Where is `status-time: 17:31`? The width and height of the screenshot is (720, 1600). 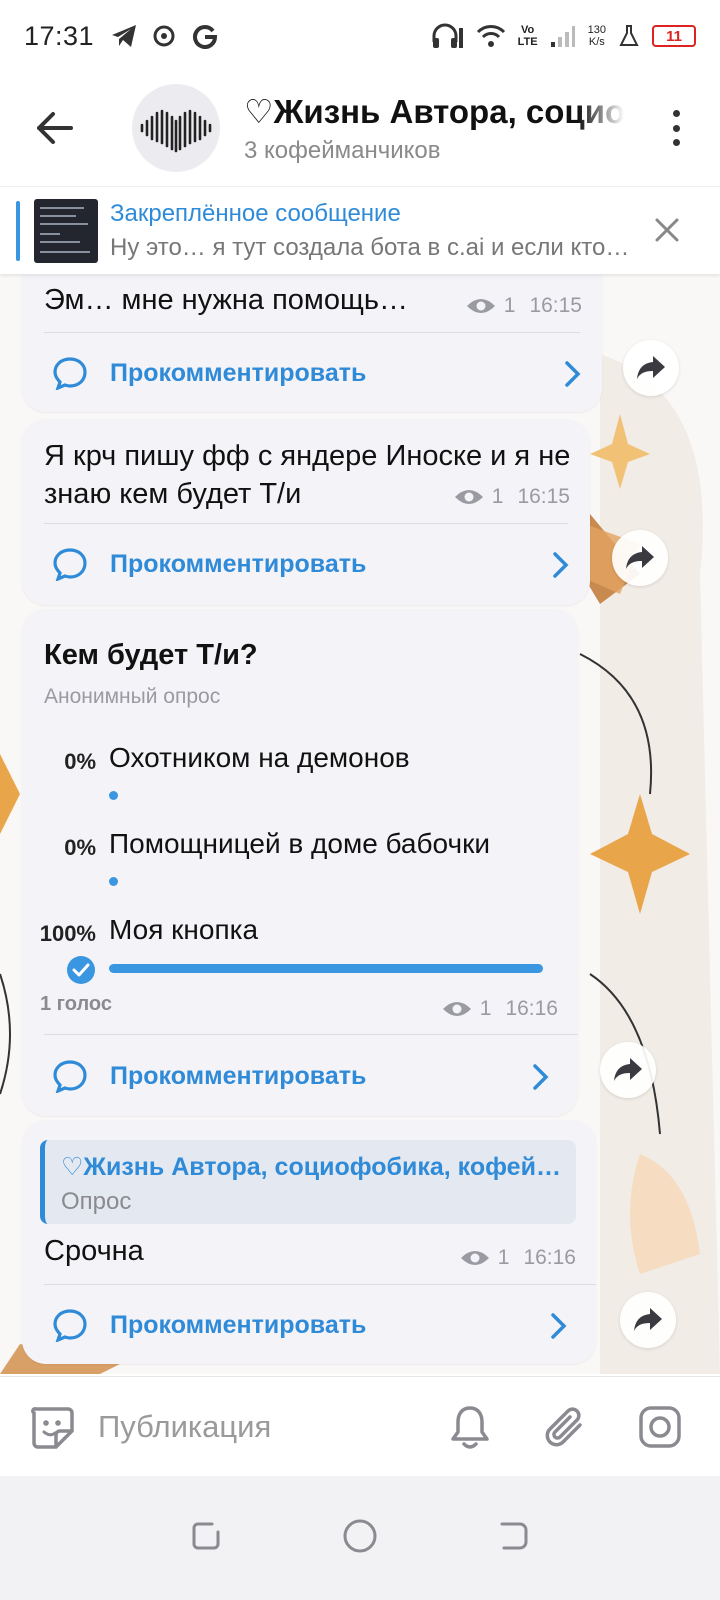 status-time: 17:31 is located at coordinates (59, 35).